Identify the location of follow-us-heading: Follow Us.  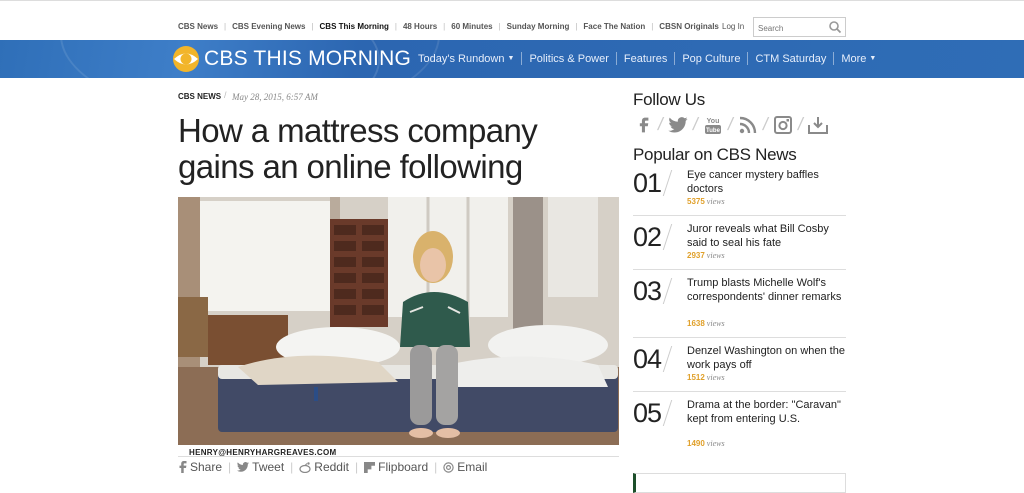
(669, 99).